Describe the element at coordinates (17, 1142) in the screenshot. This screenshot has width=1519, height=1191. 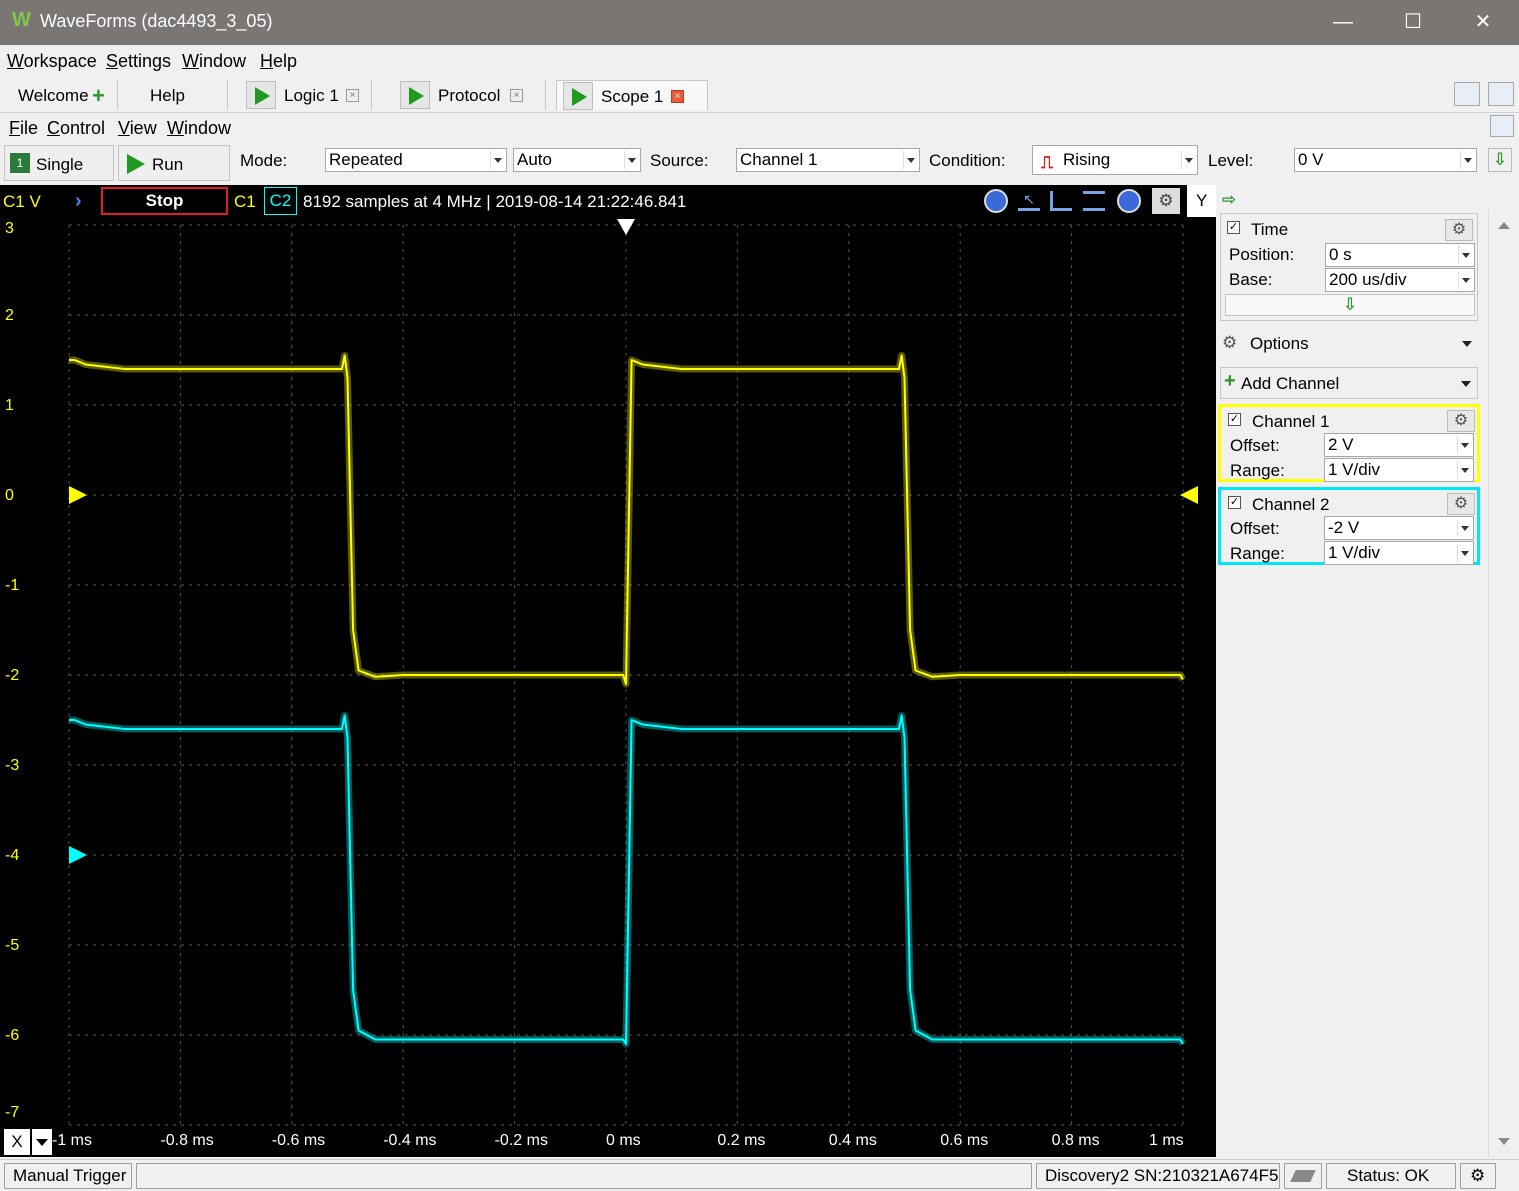
I see `x-axis-selector: X` at that location.